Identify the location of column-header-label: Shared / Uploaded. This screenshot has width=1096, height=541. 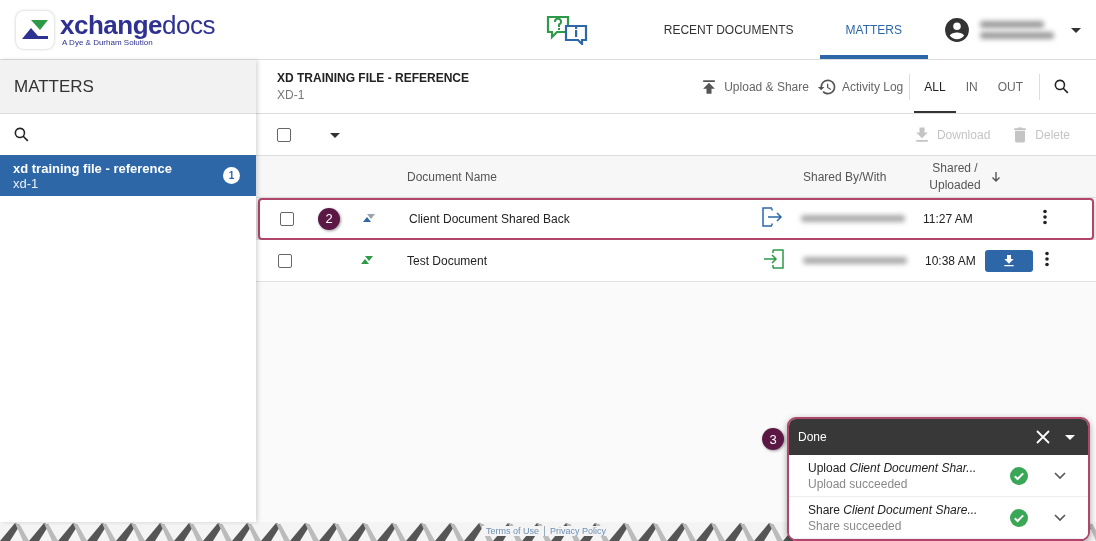
(955, 176).